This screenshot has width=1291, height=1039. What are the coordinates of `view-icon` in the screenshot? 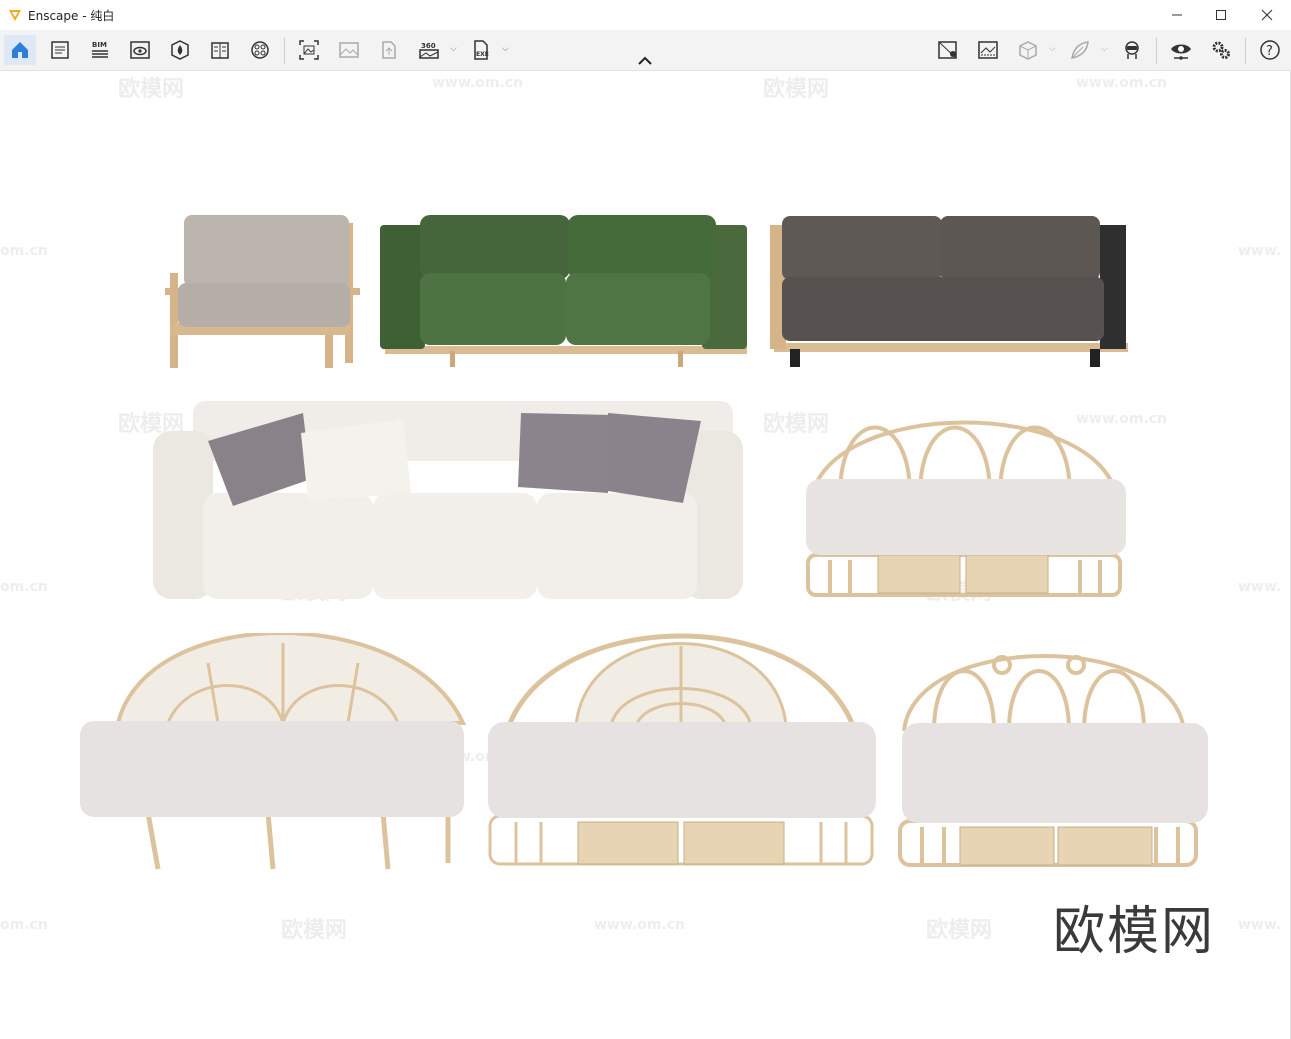 It's located at (140, 50).